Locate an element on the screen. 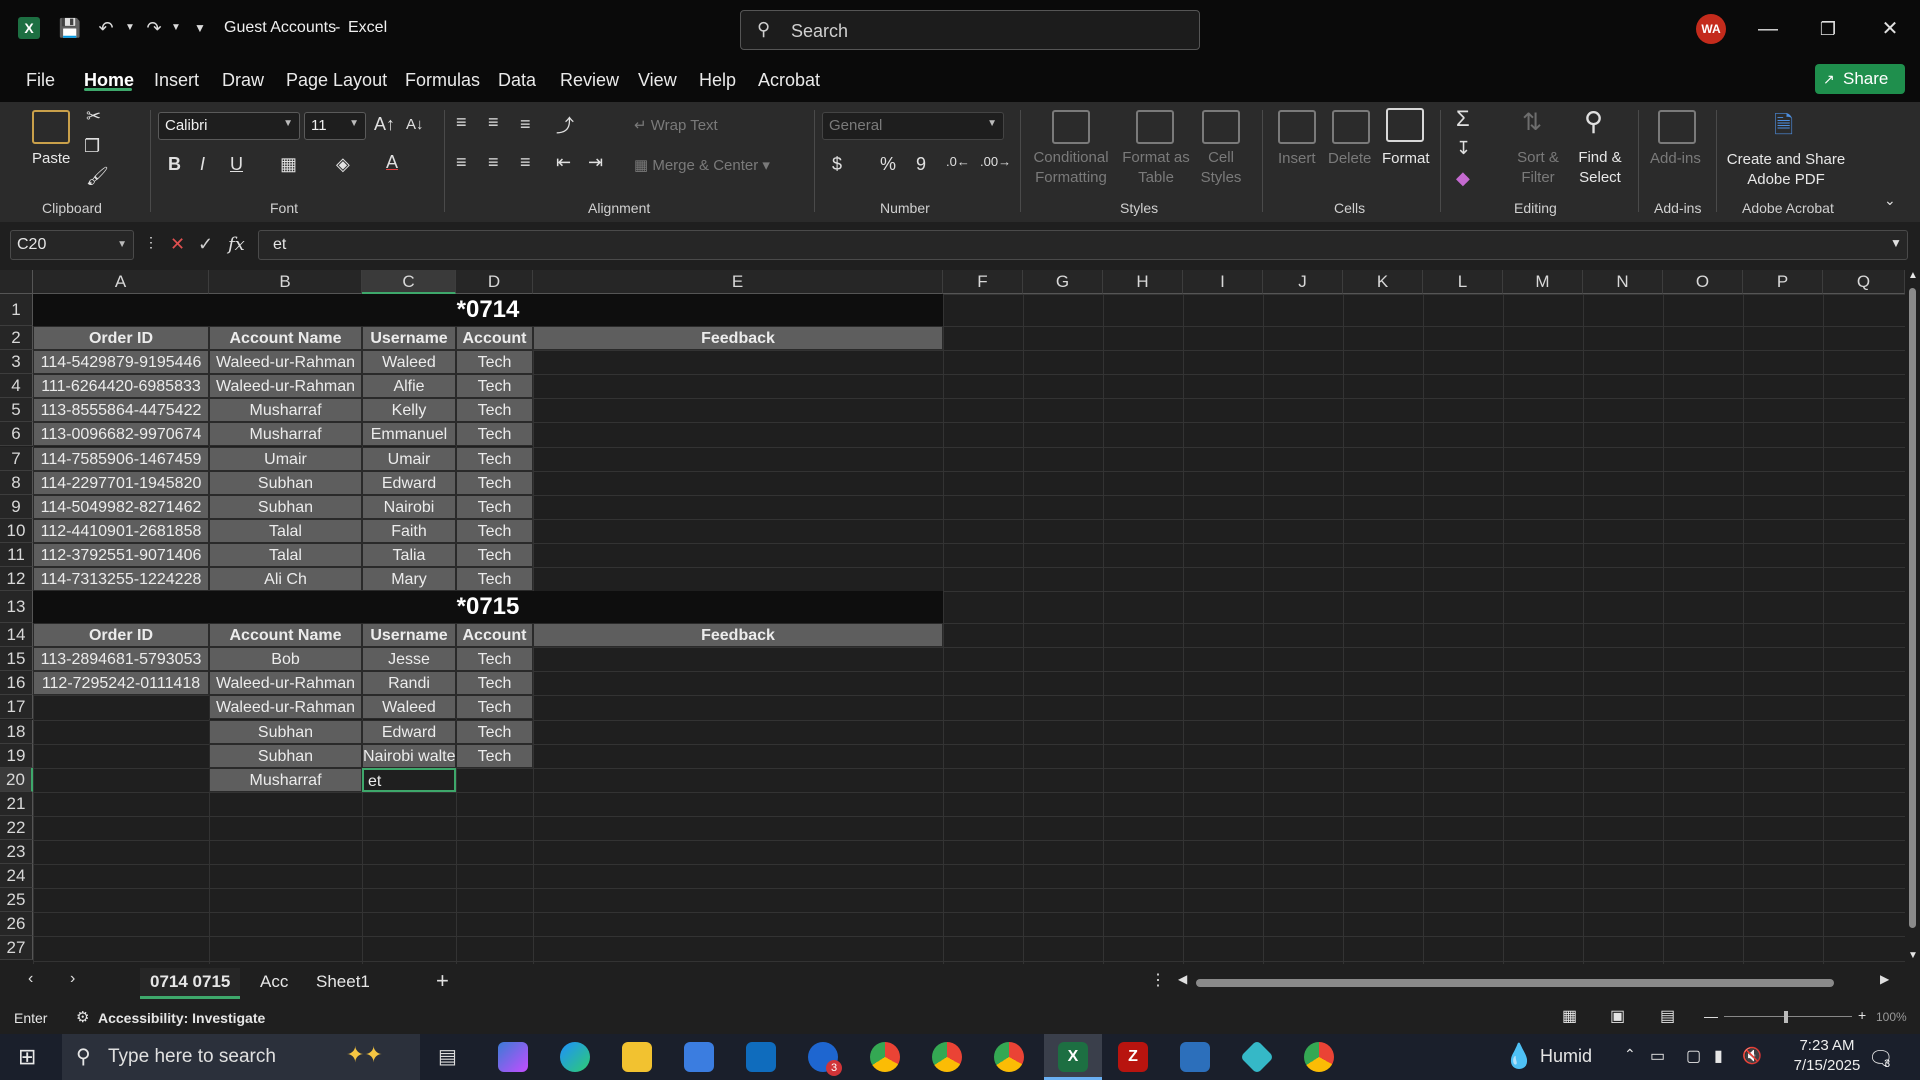  row-header-2: 2 is located at coordinates (16, 338).